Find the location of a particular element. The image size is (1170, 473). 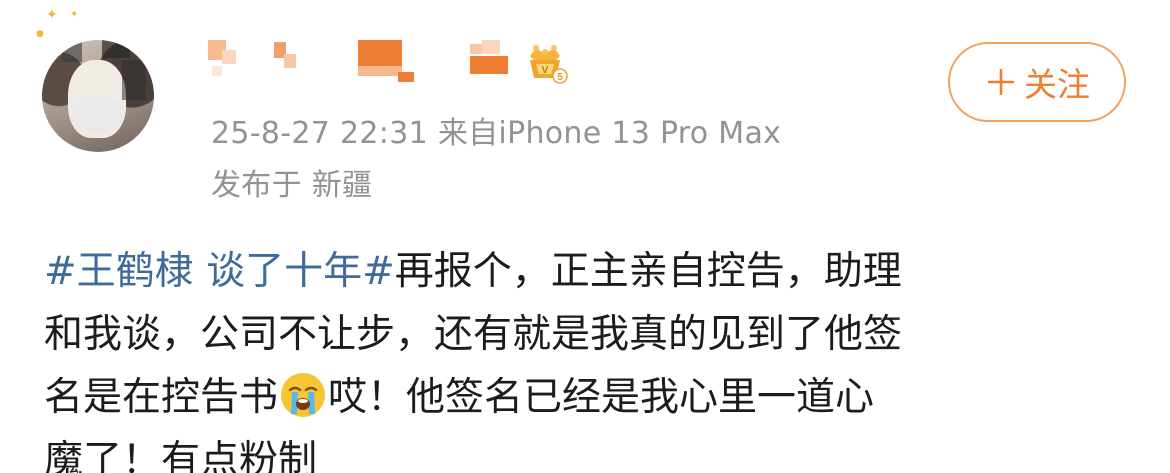

post-body-line-2: 和我谈，公司不让步，还有就是我真的见到了他签 is located at coordinates (473, 334).